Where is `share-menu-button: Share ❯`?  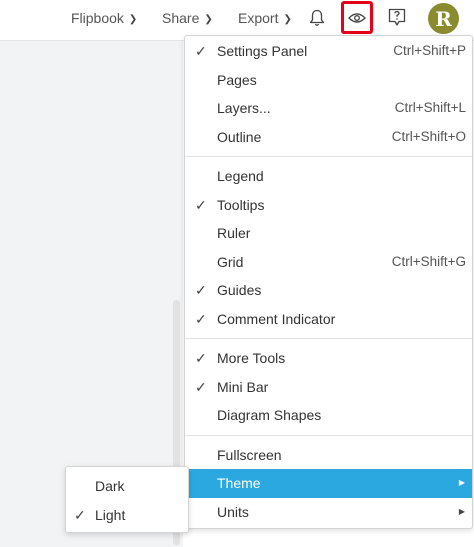 share-menu-button: Share ❯ is located at coordinates (187, 18).